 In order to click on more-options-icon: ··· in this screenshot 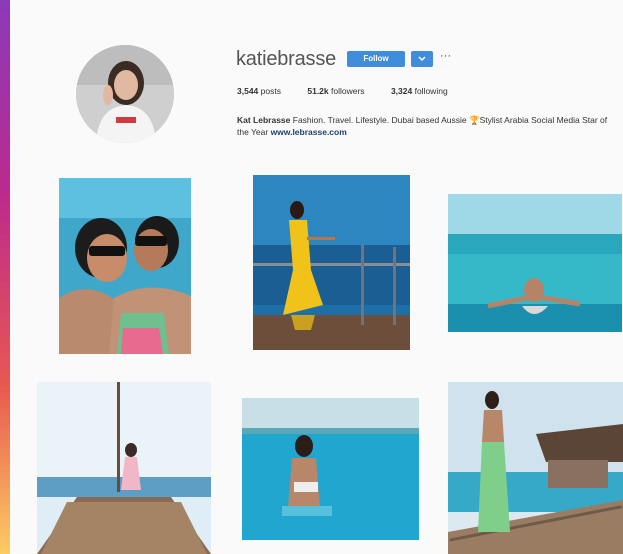, I will do `click(447, 57)`.